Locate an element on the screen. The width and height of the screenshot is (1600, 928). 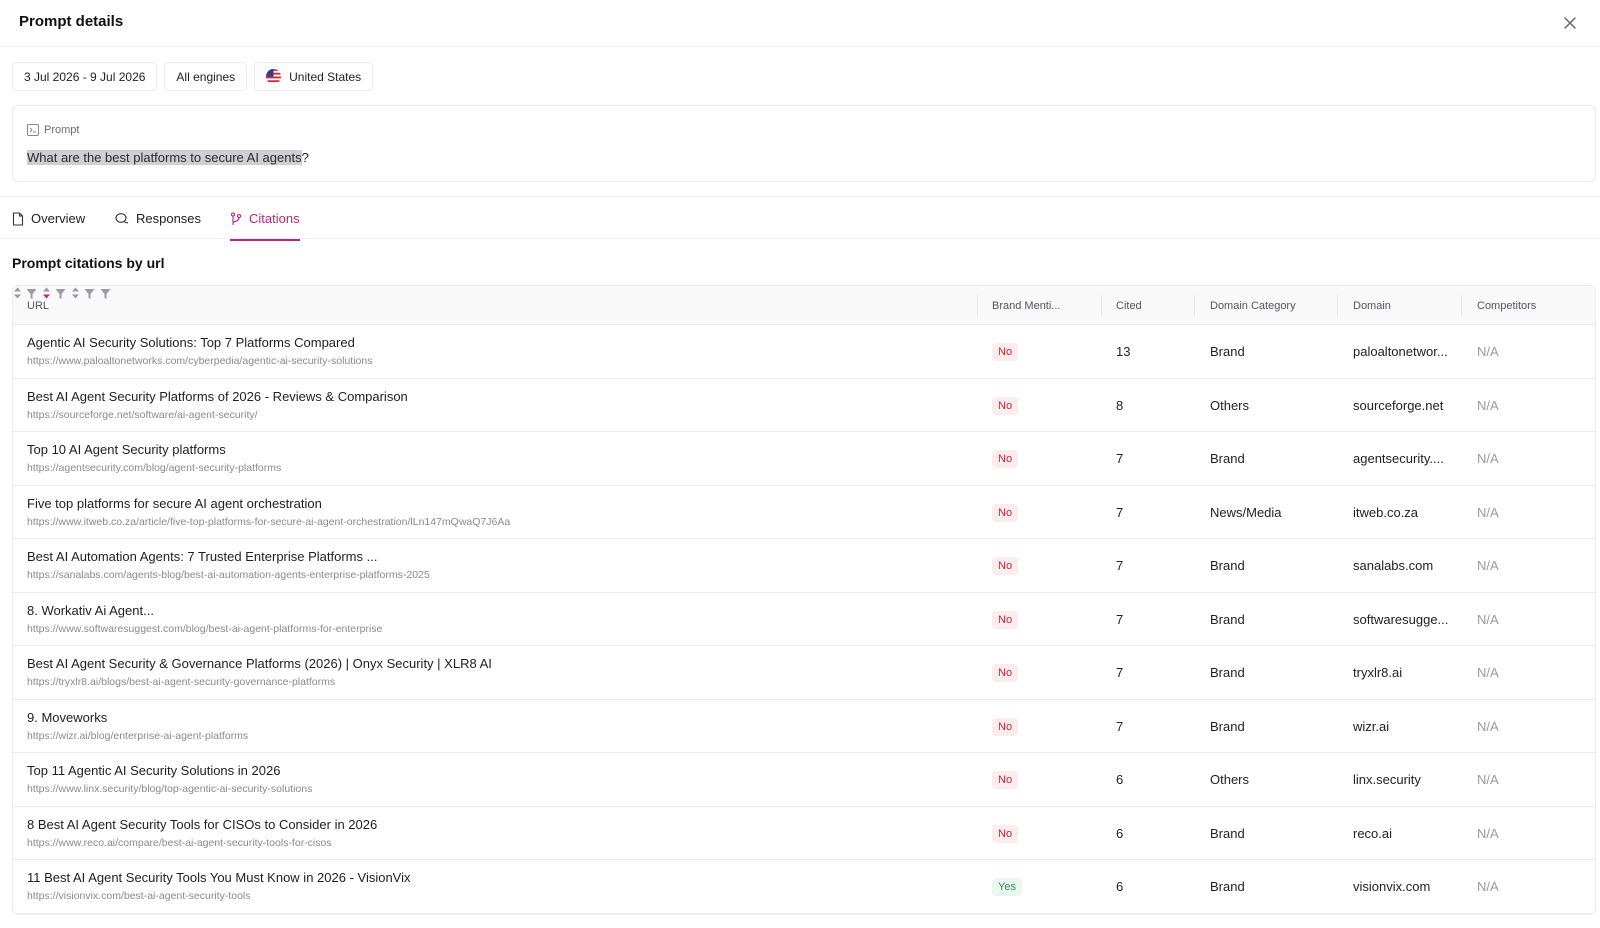
column-competitors: Competitors is located at coordinates (1507, 305).